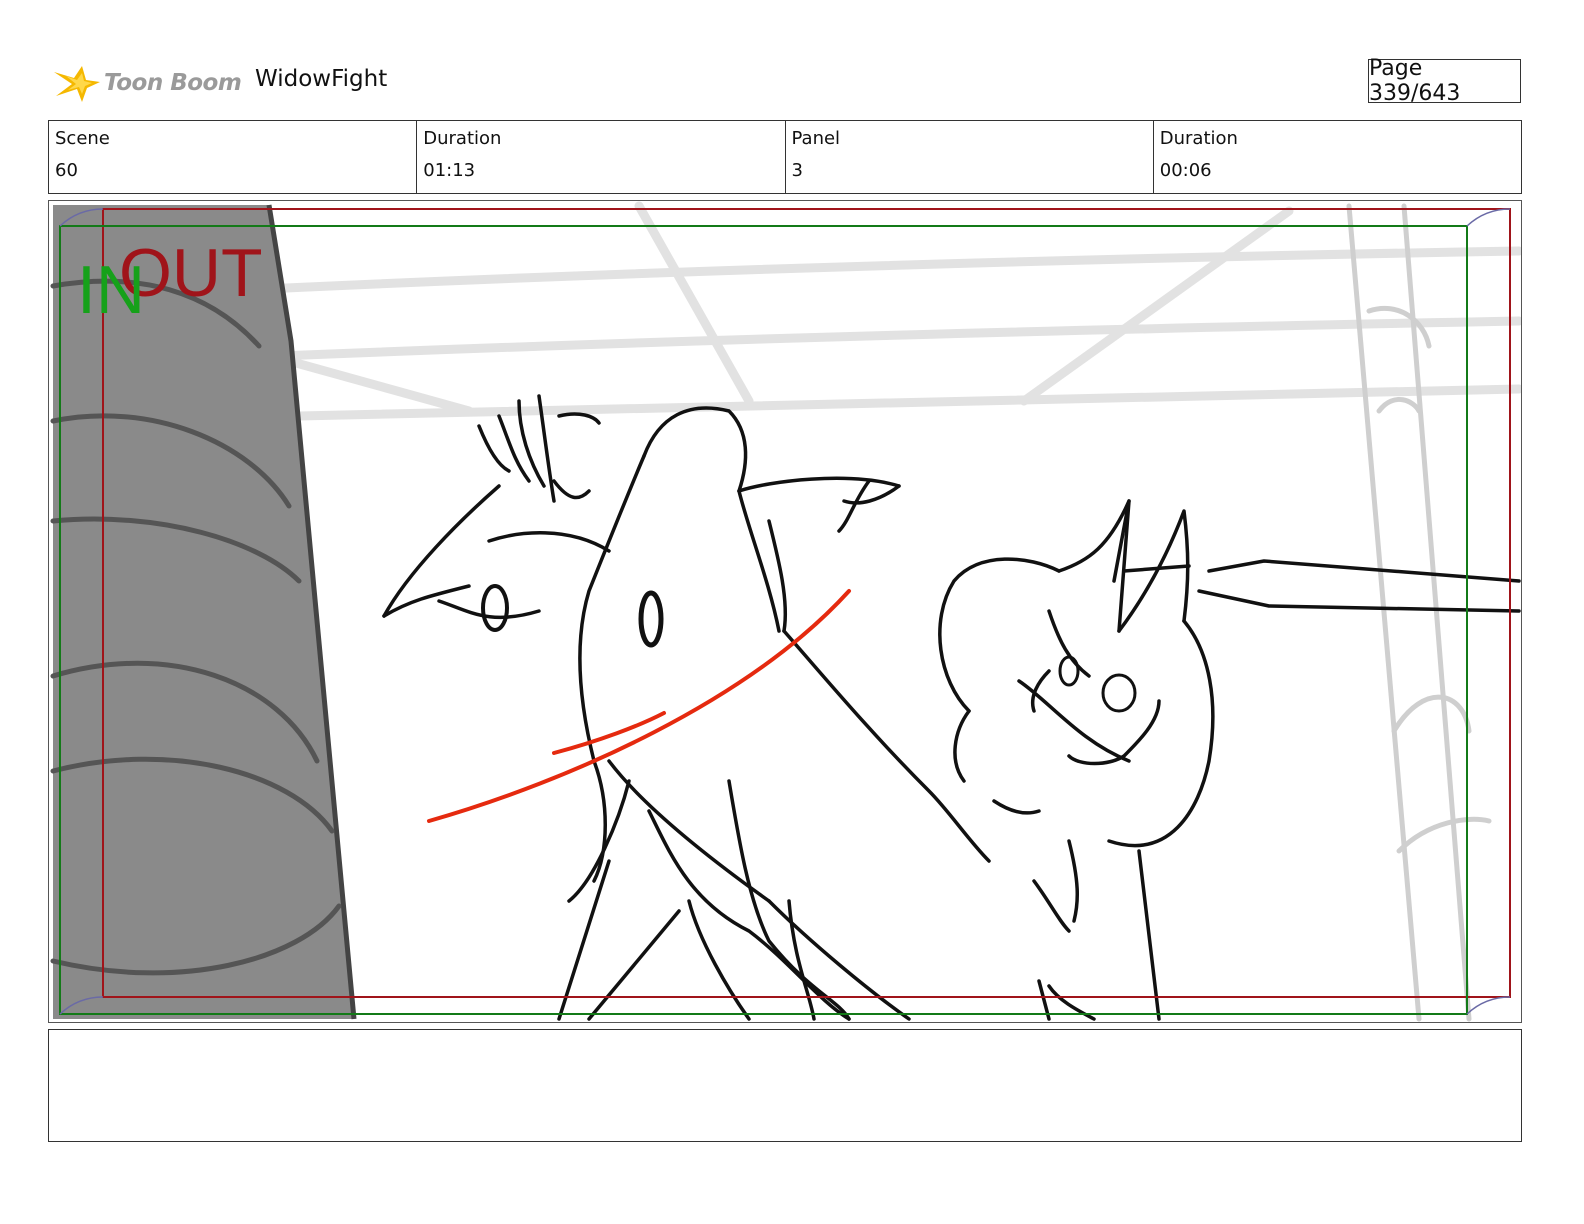 Image resolution: width=1584 pixels, height=1224 pixels. Describe the element at coordinates (1444, 81) in the screenshot. I see `page-indicator: Page 339/643` at that location.